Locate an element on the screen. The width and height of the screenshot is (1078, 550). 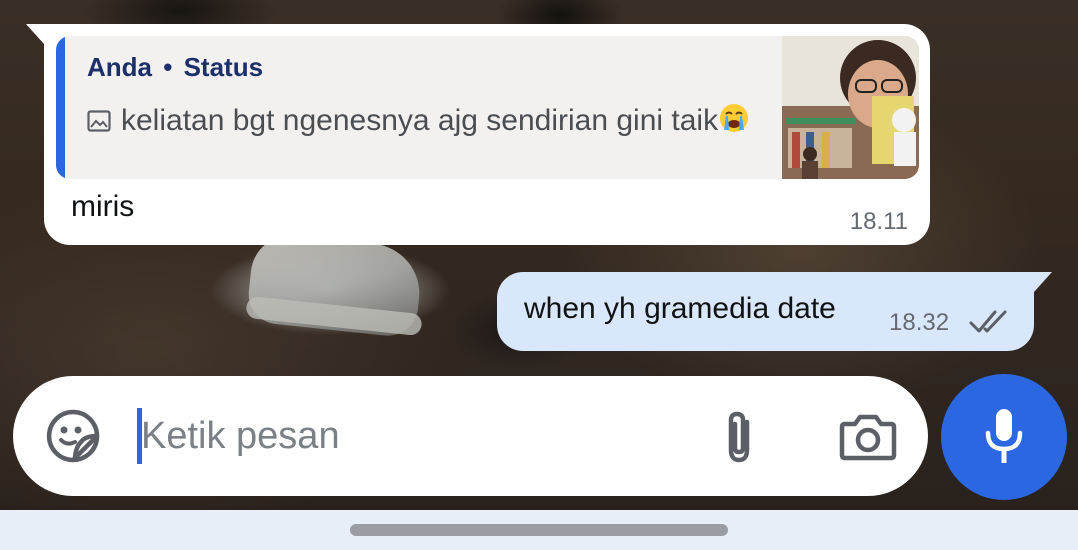
message-timestamp: 18.11 is located at coordinates (878, 221).